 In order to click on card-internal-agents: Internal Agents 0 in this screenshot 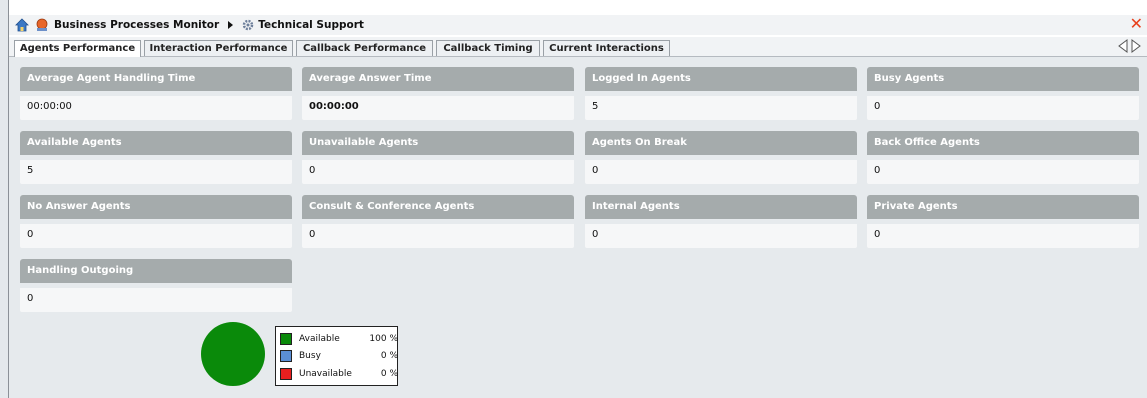, I will do `click(721, 222)`.